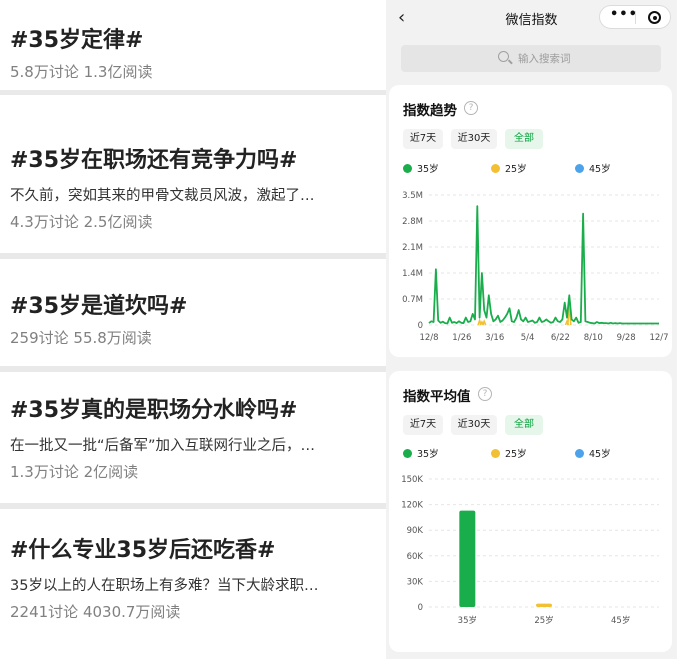 The image size is (677, 659). I want to click on y-tick-label: 30K, so click(415, 582).